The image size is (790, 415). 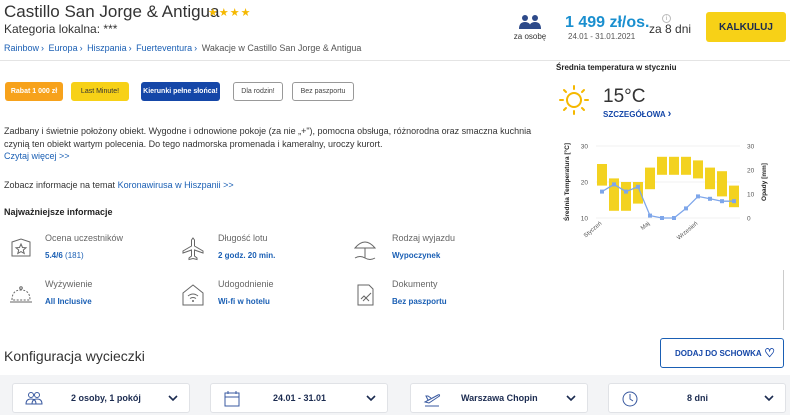 I want to click on chart-y-right-tick: 30, so click(x=751, y=147).